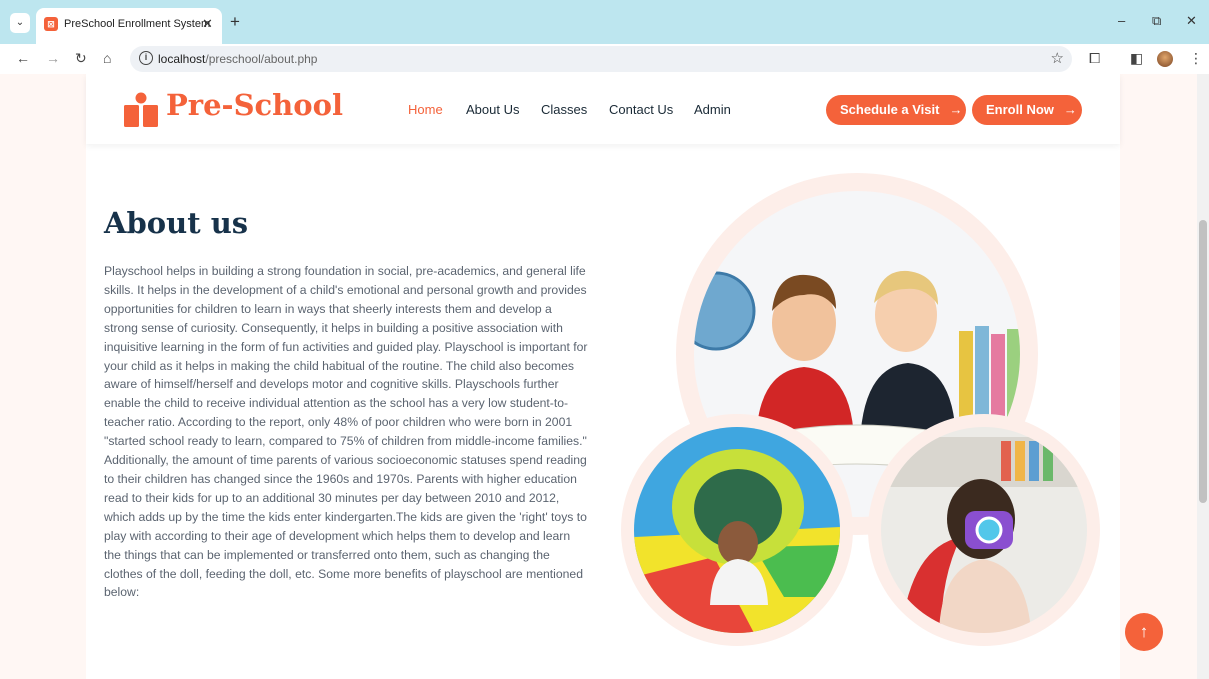 Image resolution: width=1209 pixels, height=679 pixels. Describe the element at coordinates (1165, 59) in the screenshot. I see `profile-avatar` at that location.